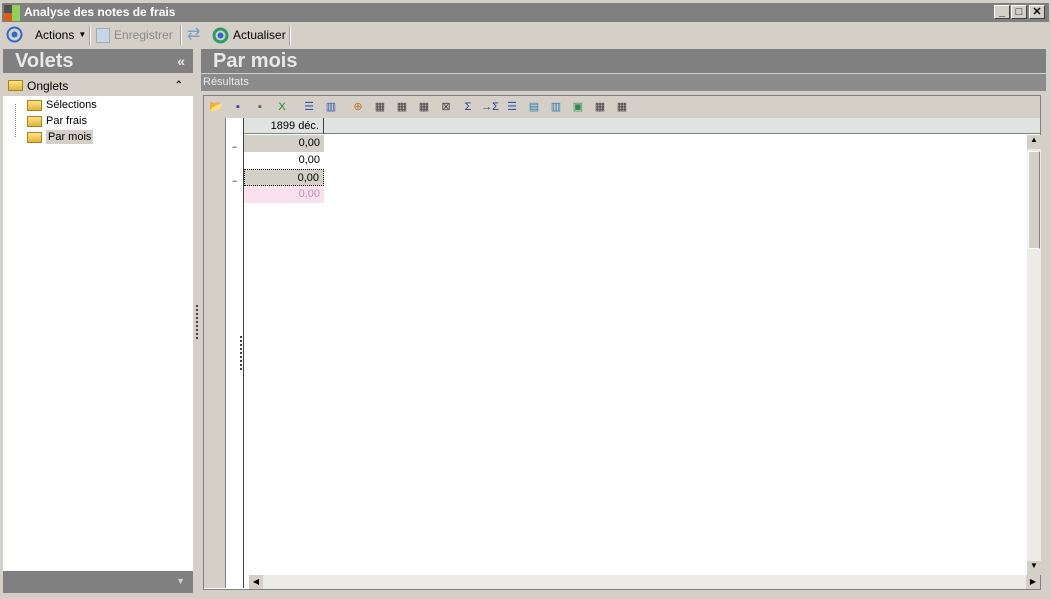  What do you see at coordinates (644, 582) in the screenshot?
I see `horizontal-scrollbar: ◀ ▶` at bounding box center [644, 582].